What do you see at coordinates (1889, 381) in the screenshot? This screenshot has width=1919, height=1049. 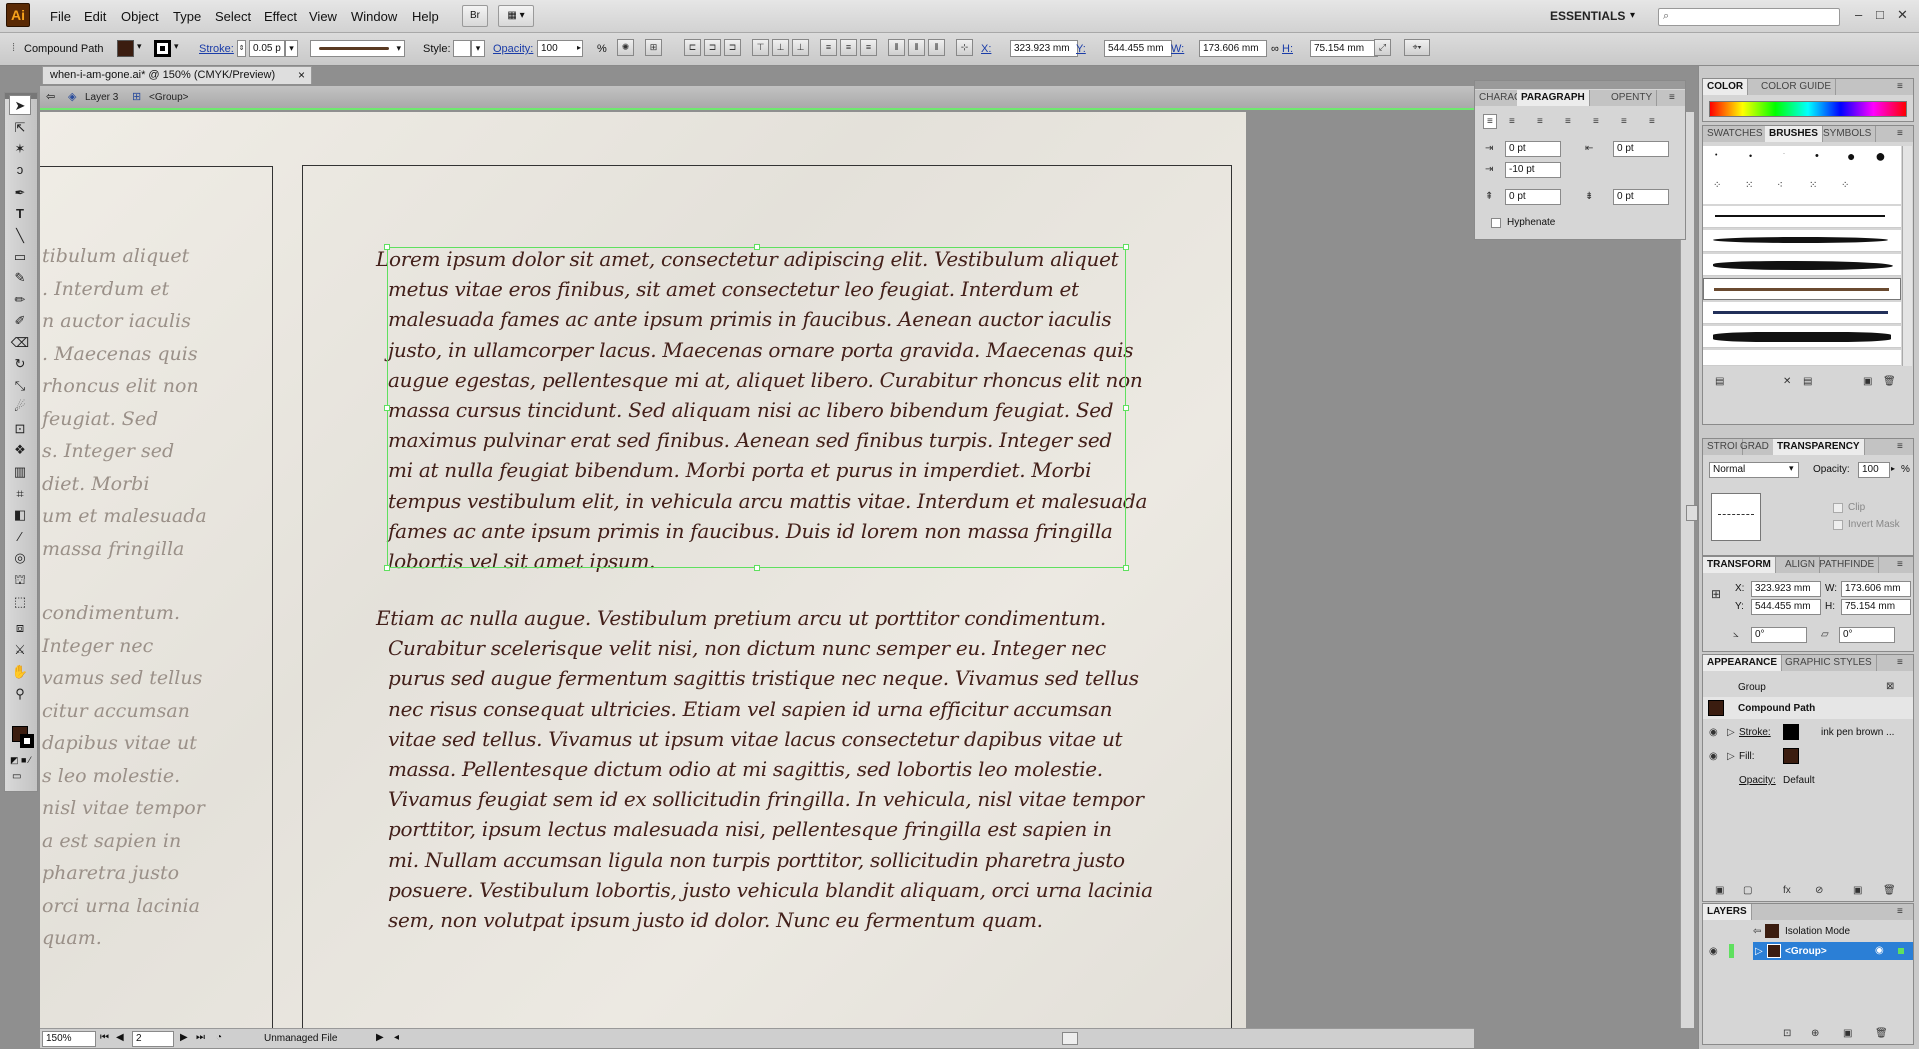 I see `delete-brush-icon: 🗑` at bounding box center [1889, 381].